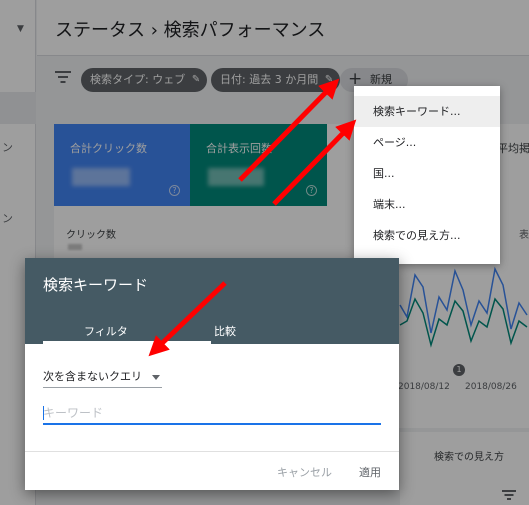  I want to click on query-condition-value: 次を含まないクエリ, so click(92, 376).